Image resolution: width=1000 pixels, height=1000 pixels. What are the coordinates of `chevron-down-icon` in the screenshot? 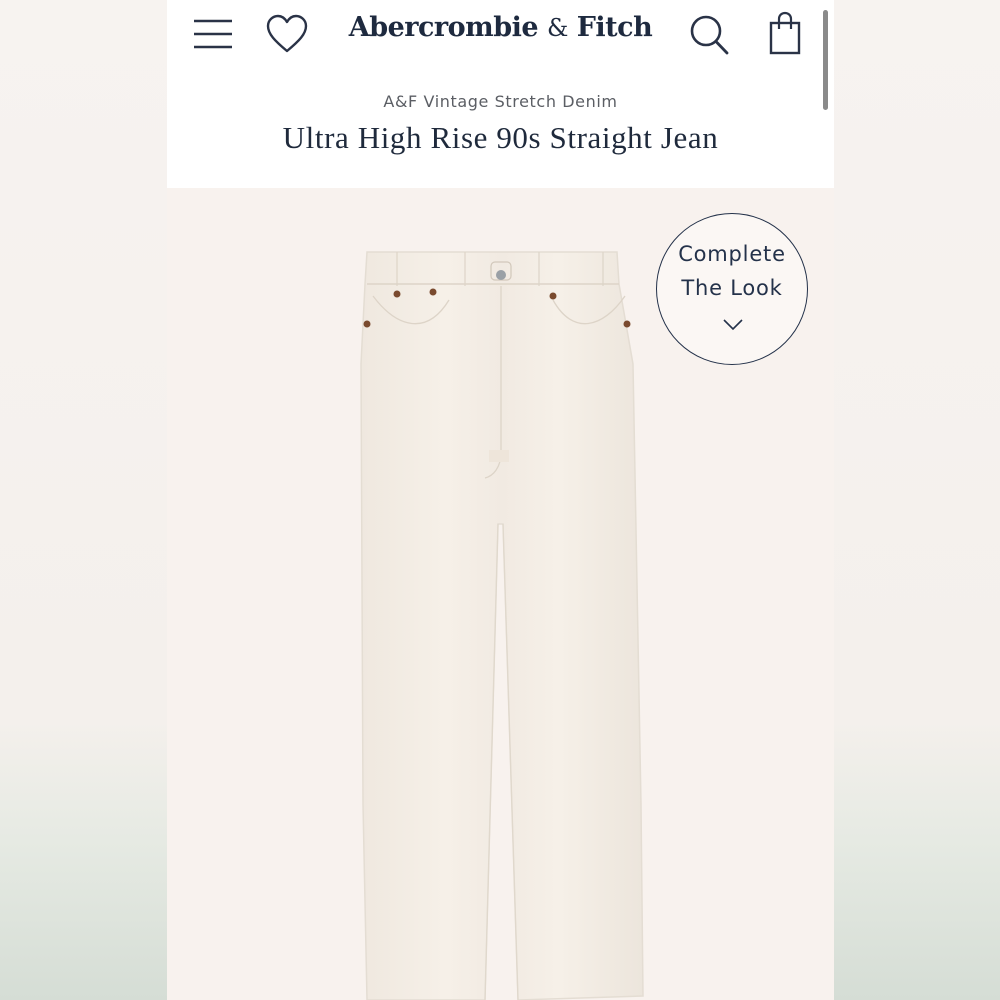 It's located at (733, 325).